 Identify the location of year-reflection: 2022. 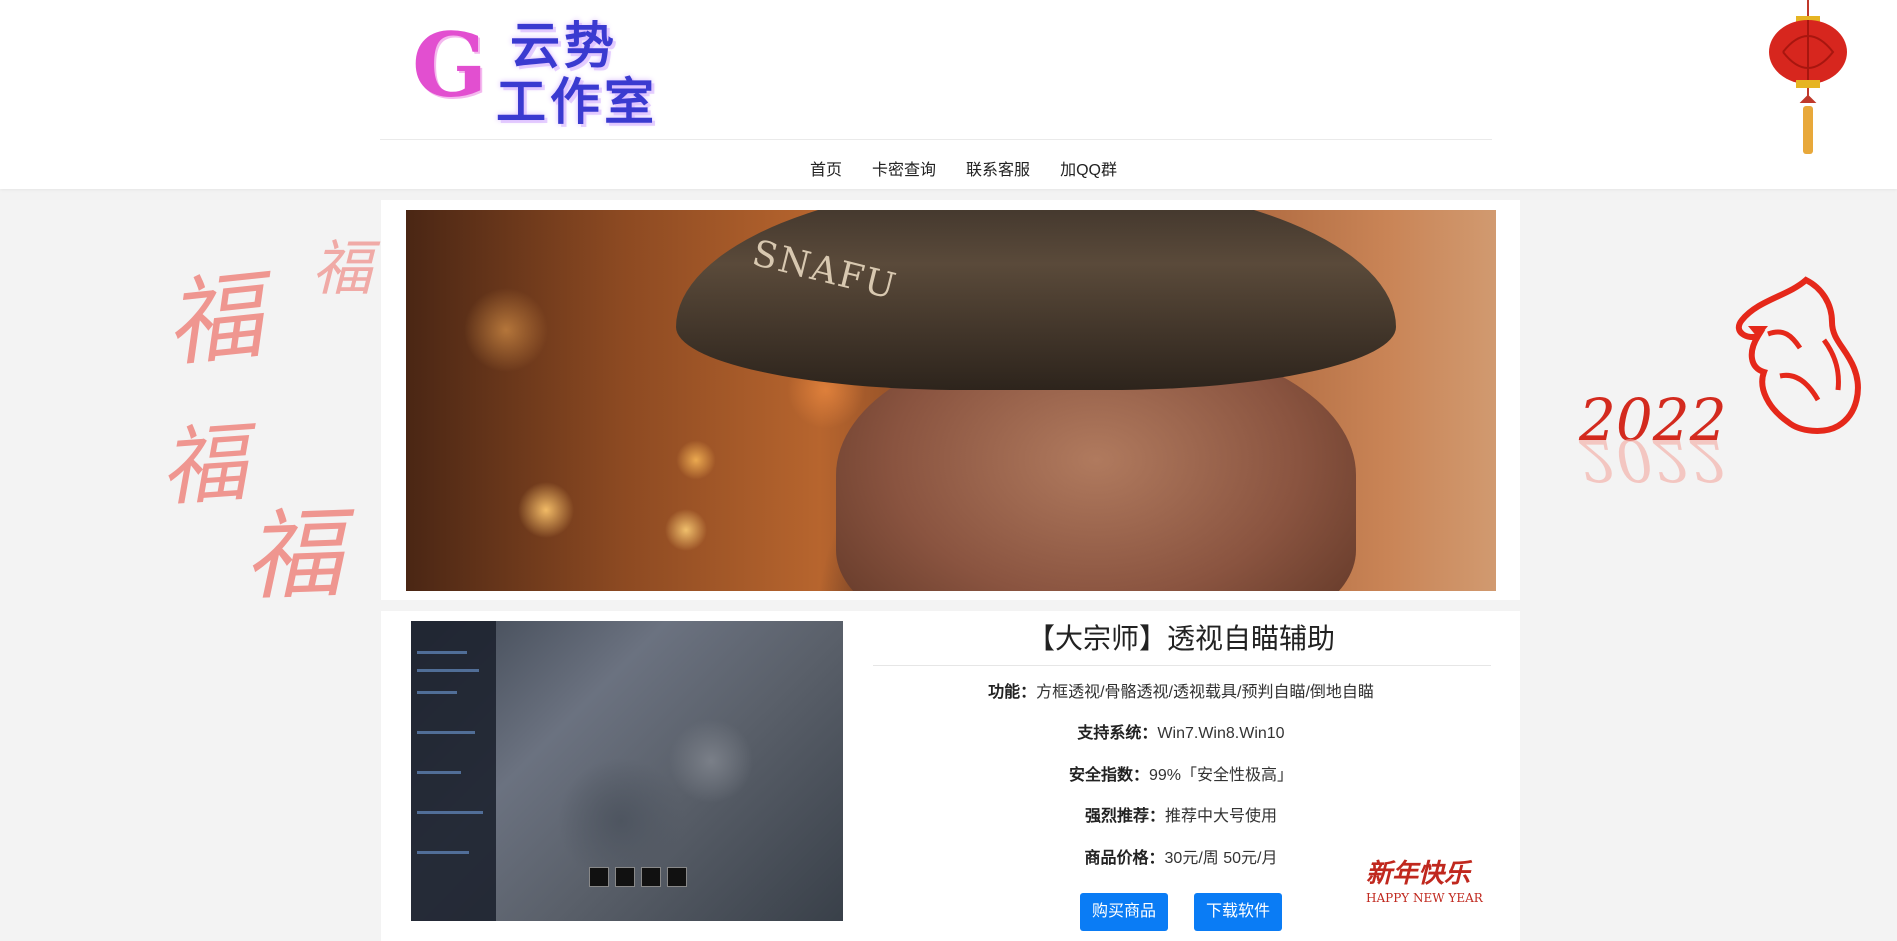
(1652, 460).